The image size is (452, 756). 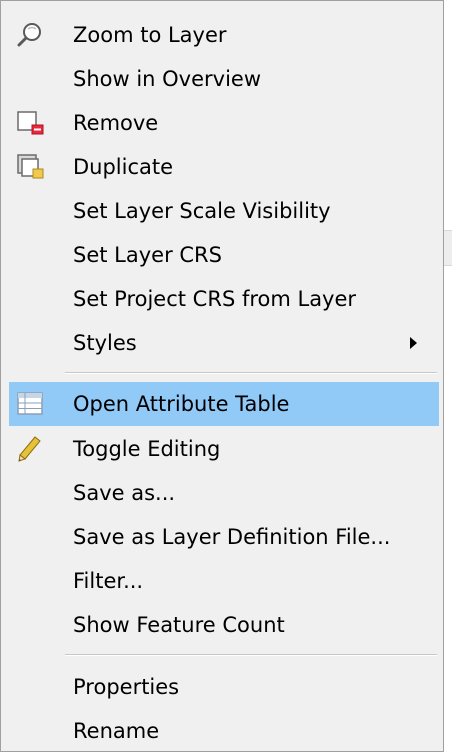 What do you see at coordinates (224, 687) in the screenshot?
I see `menu-item-properties: Properties` at bounding box center [224, 687].